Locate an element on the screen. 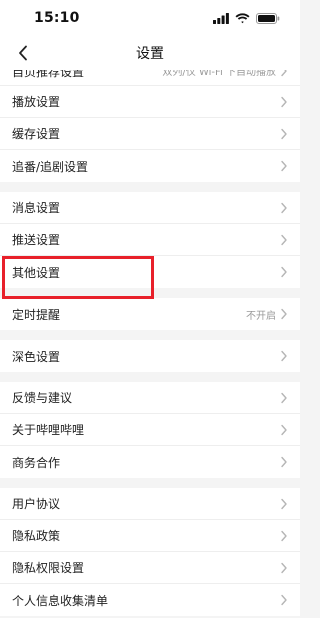  row-label: 商务合作 is located at coordinates (36, 462).